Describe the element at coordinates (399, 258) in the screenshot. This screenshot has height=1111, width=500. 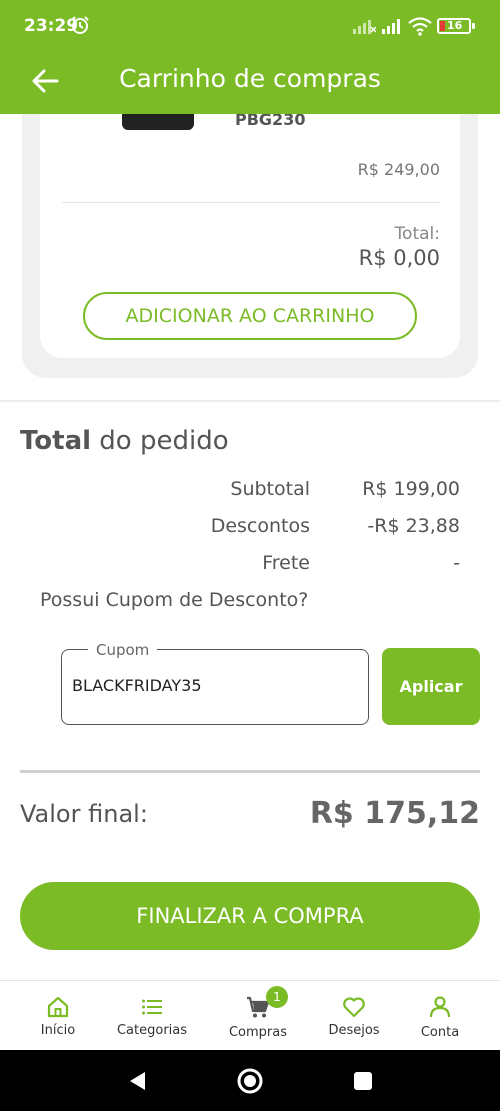
I see `product-total-value: R$ 0,00` at that location.